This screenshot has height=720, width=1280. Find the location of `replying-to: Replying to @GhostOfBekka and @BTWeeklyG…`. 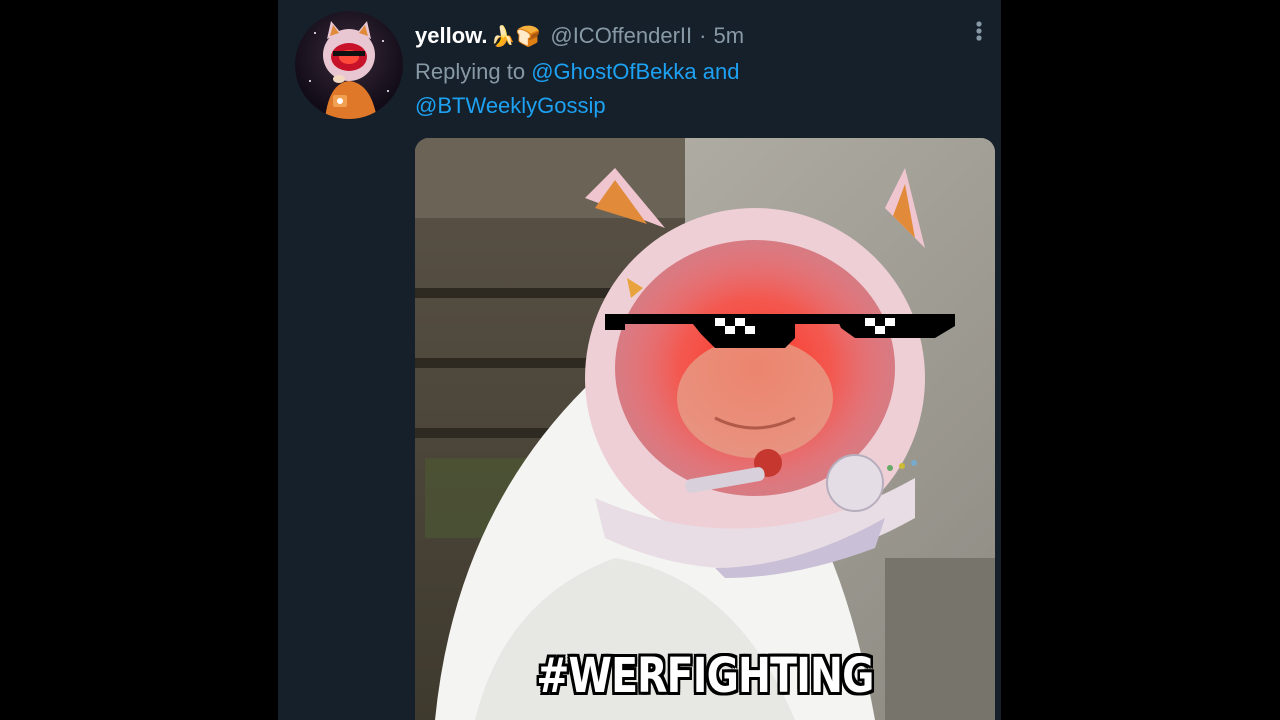

replying-to: Replying to @GhostOfBekka and @BTWeeklyG… is located at coordinates (695, 89).